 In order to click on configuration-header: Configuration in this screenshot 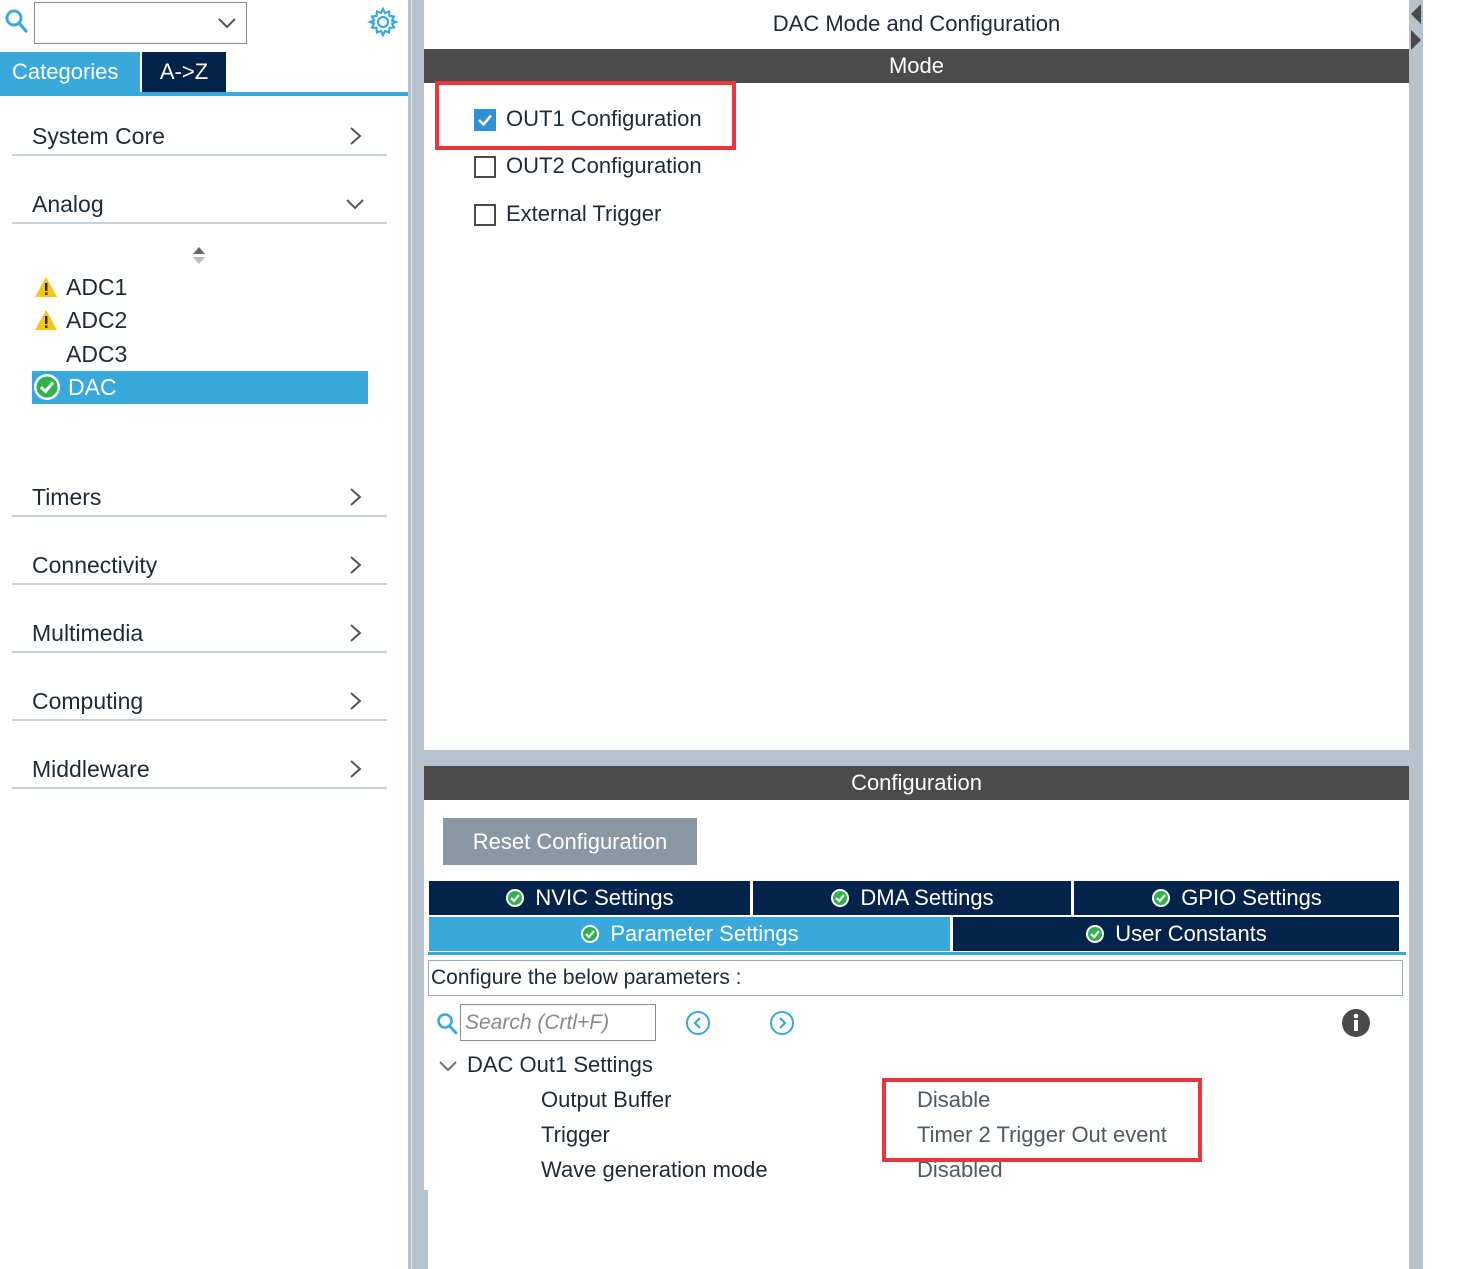, I will do `click(916, 783)`.